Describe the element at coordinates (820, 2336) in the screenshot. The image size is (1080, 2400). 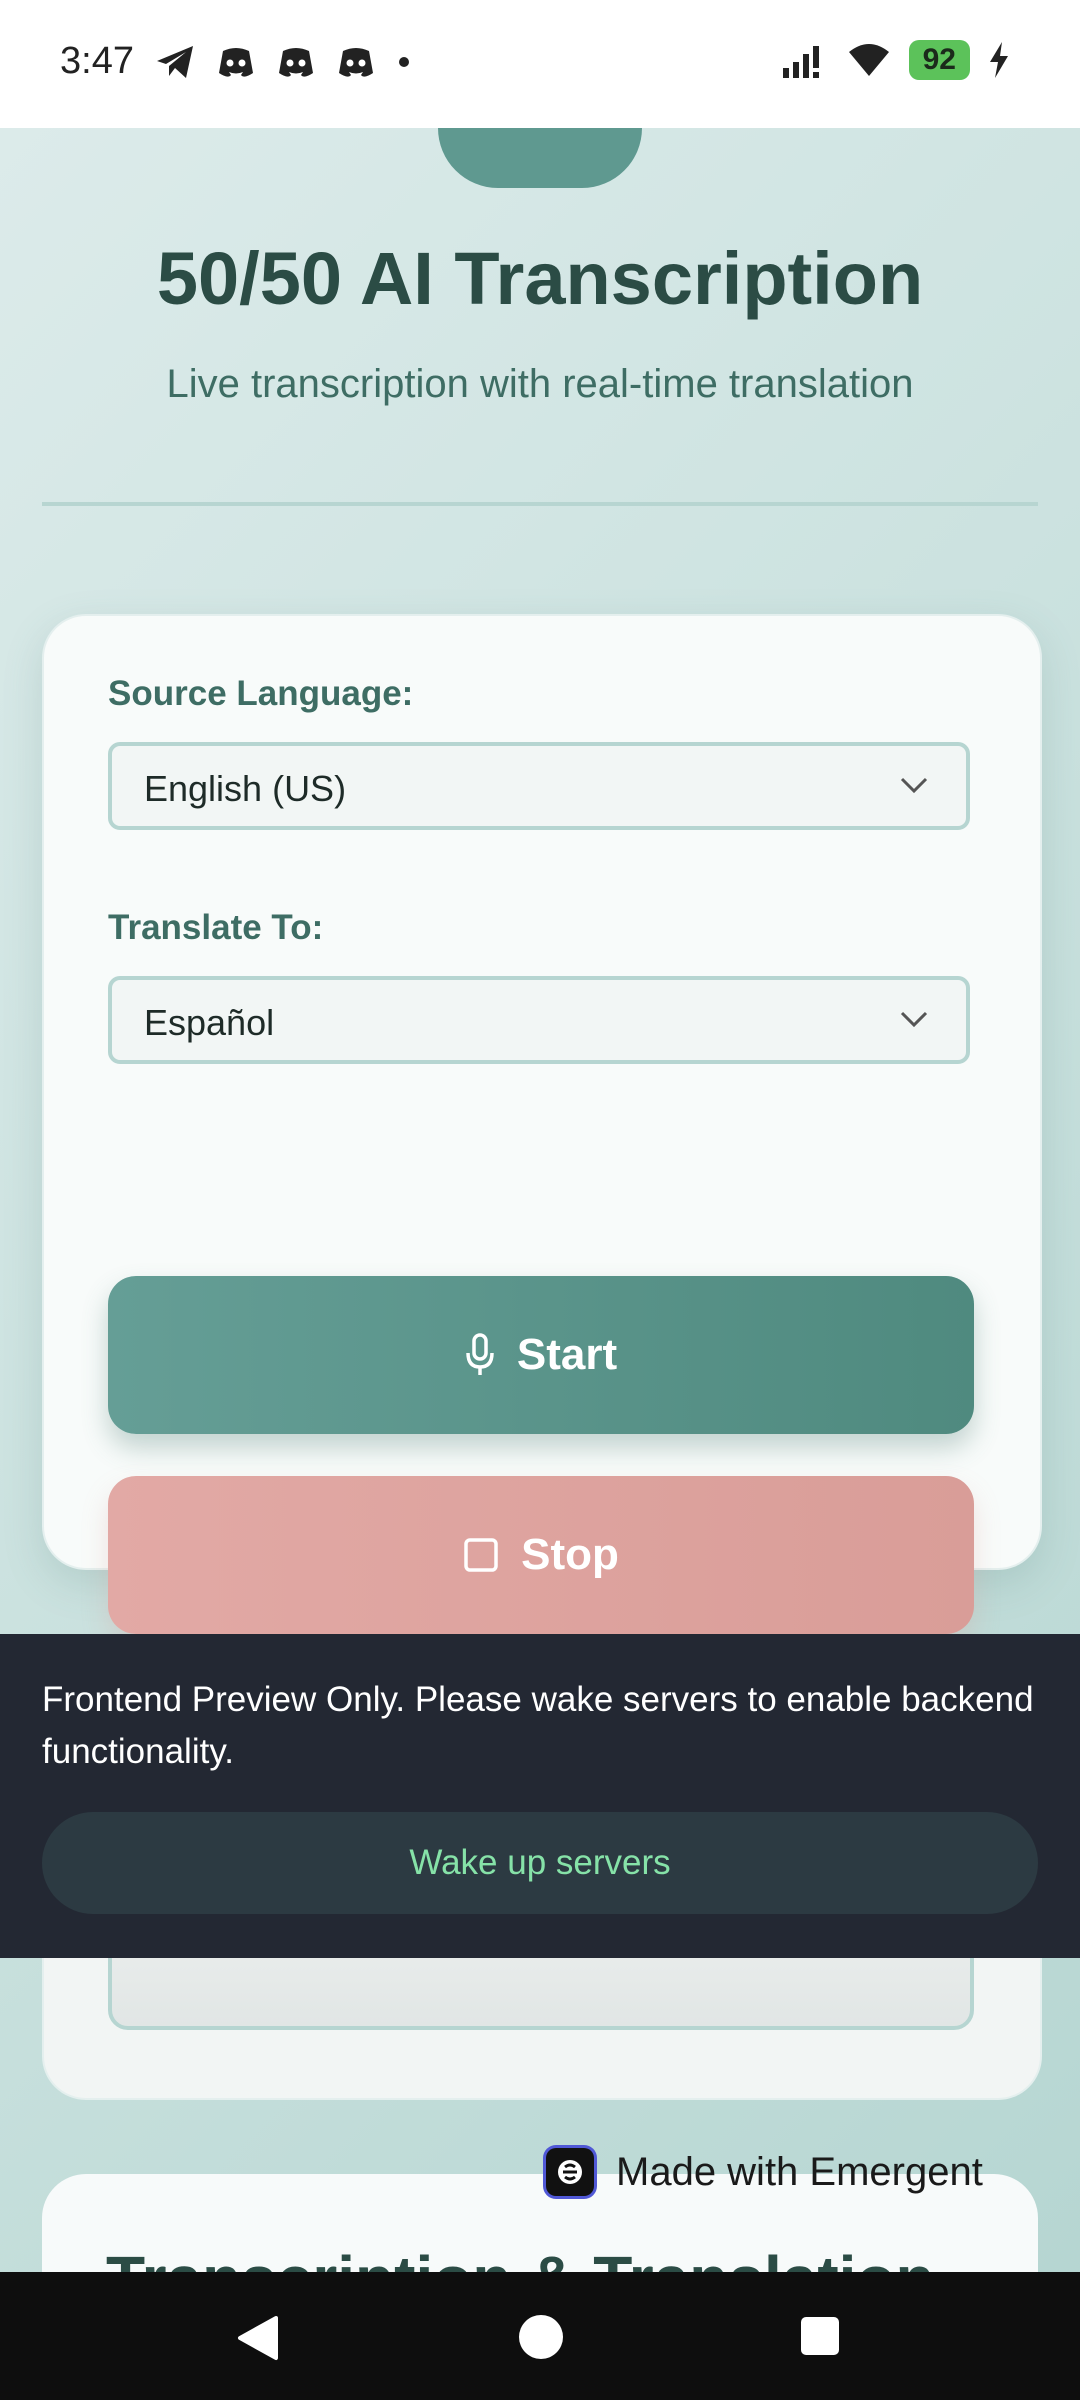
I see `recents-icon` at that location.